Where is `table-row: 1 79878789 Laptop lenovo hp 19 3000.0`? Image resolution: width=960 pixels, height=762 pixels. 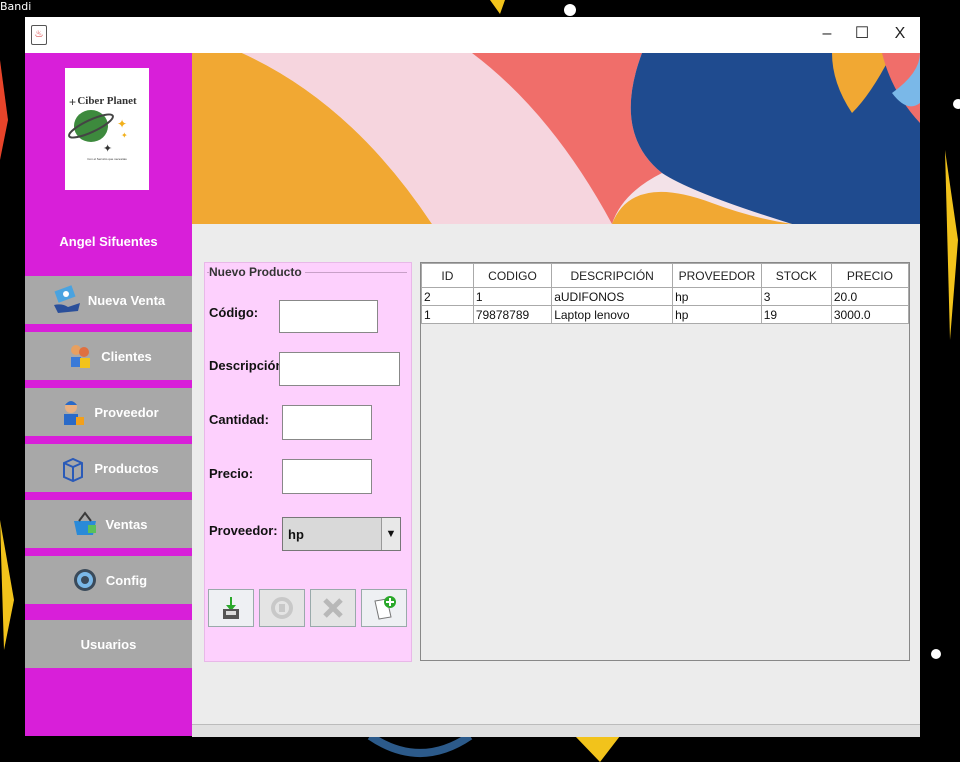 table-row: 1 79878789 Laptop lenovo hp 19 3000.0 is located at coordinates (665, 314).